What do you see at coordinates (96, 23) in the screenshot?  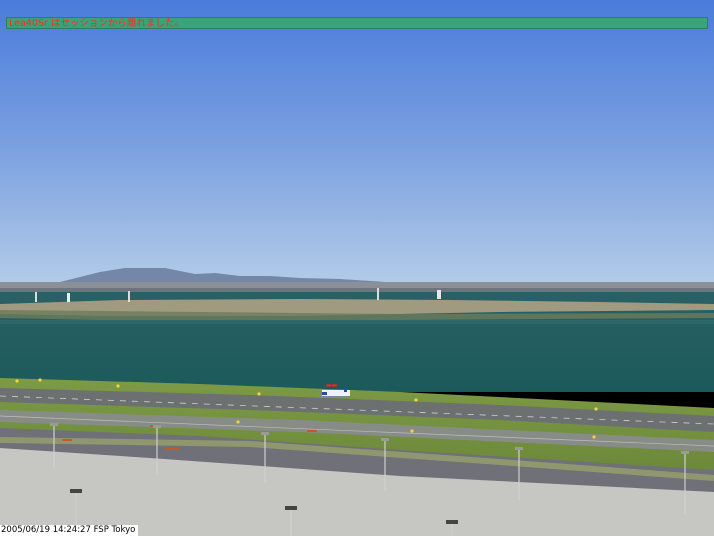 I see `message-text: Lea40Sr はセッションから離れました。` at bounding box center [96, 23].